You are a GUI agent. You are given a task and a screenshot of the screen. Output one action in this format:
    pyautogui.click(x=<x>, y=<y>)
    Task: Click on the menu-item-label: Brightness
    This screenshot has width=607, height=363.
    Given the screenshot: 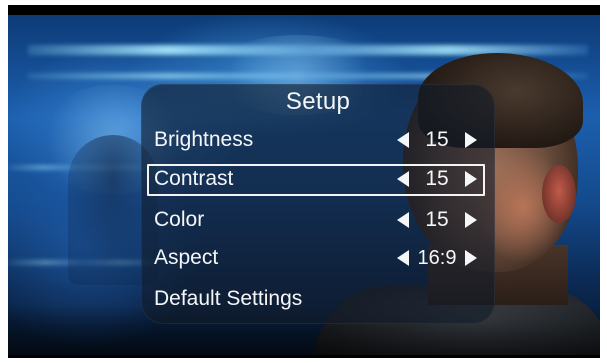 What is the action you would take?
    pyautogui.click(x=204, y=139)
    